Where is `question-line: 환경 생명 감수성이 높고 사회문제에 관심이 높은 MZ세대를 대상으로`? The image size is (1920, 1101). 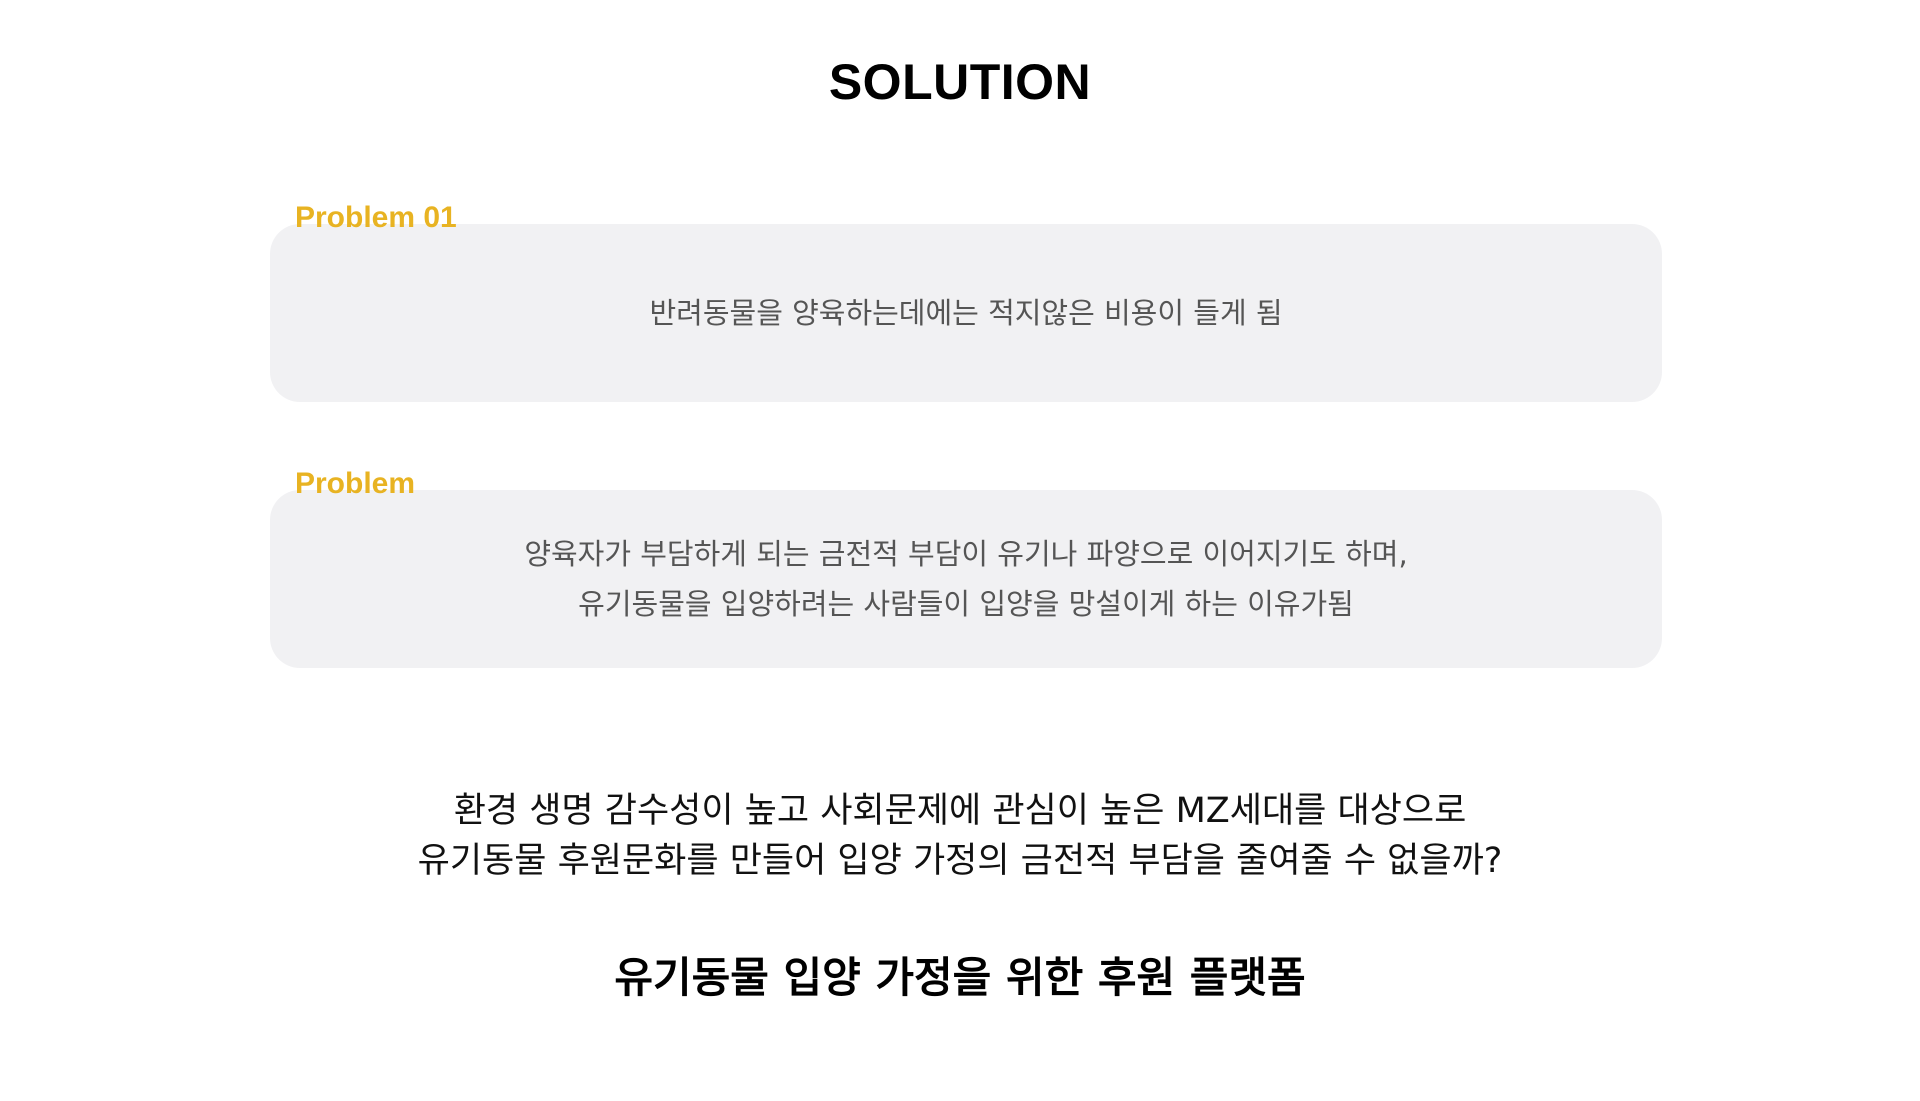
question-line: 환경 생명 감수성이 높고 사회문제에 관심이 높은 MZ세대를 대상으로 is located at coordinates (960, 811).